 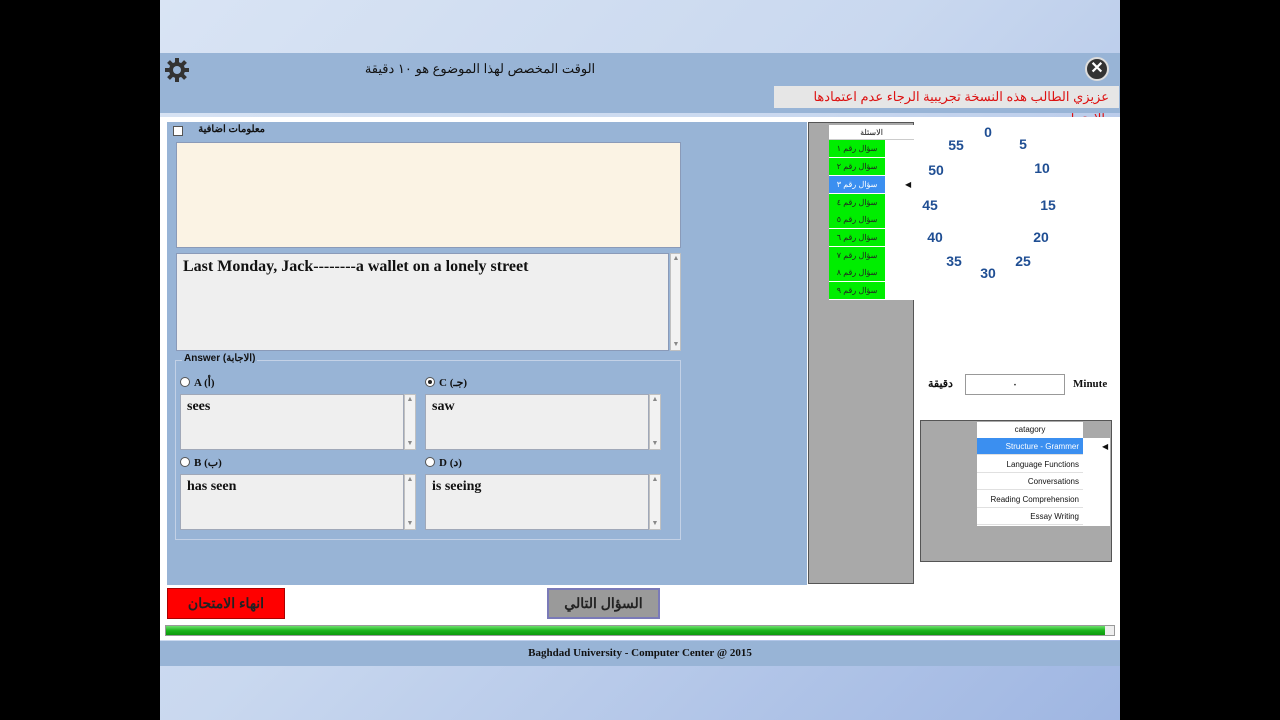 What do you see at coordinates (410, 422) in the screenshot?
I see `option-a-scrollbar: ▲ ▼` at bounding box center [410, 422].